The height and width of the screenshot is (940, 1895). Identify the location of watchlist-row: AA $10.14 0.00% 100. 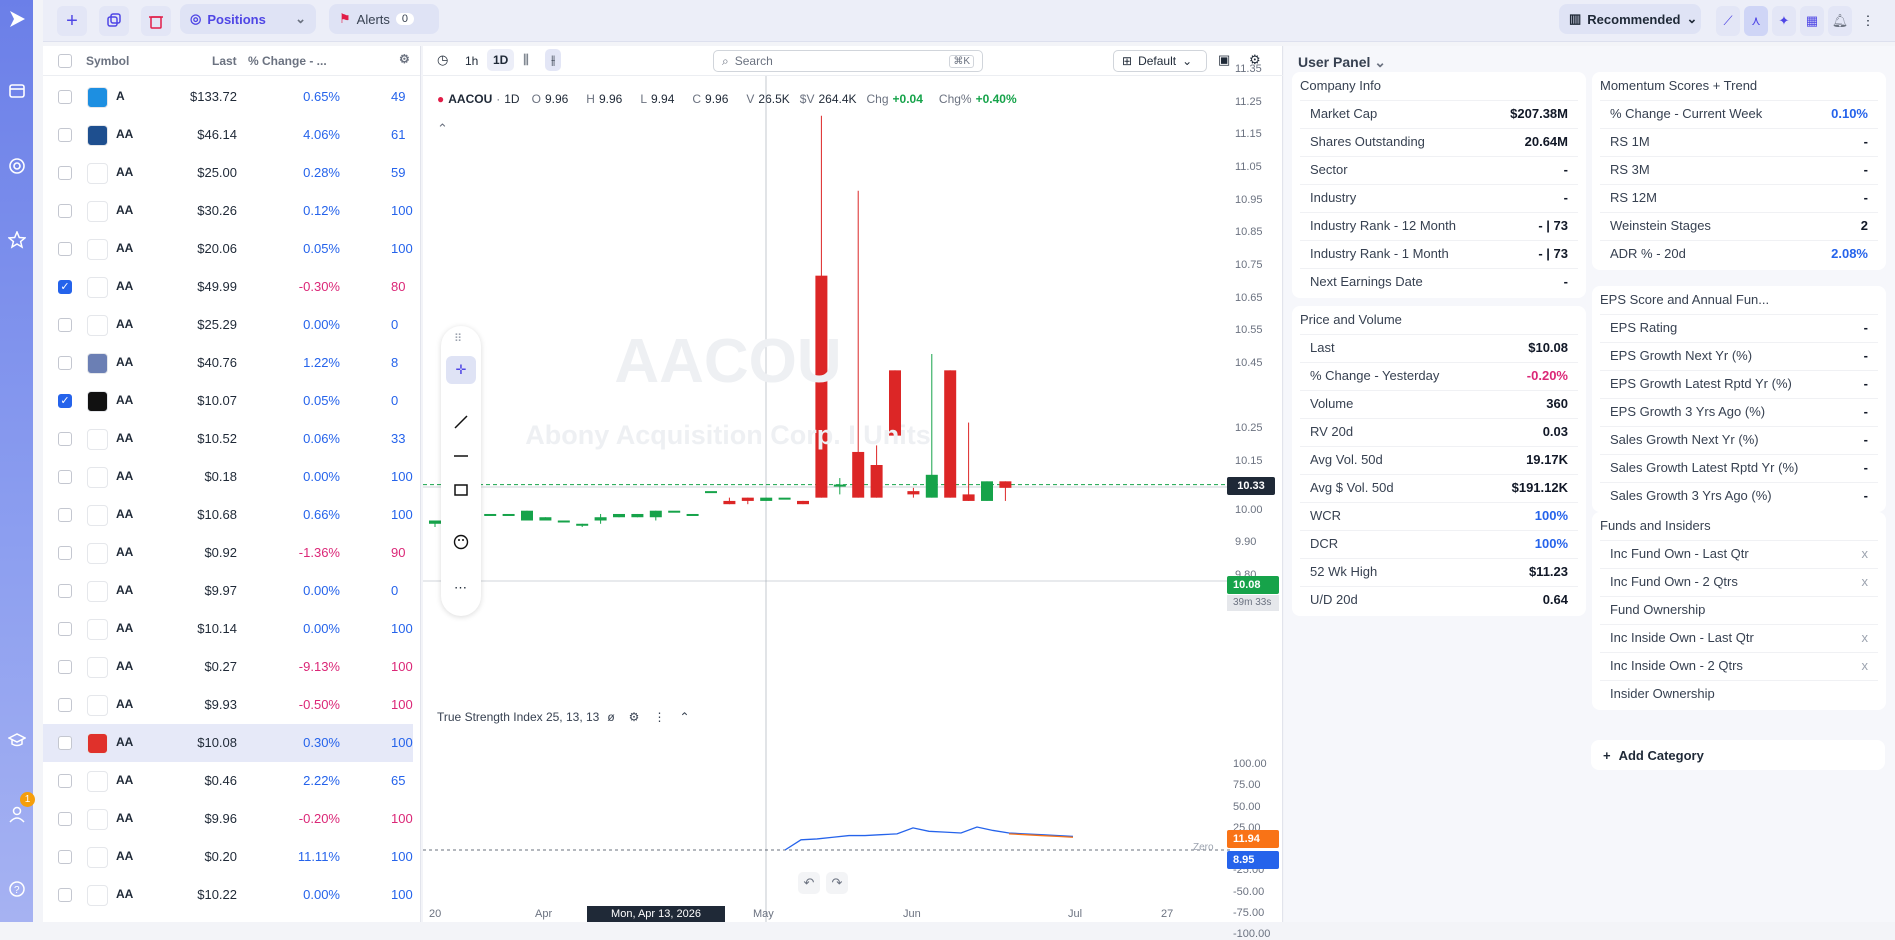
(228, 629).